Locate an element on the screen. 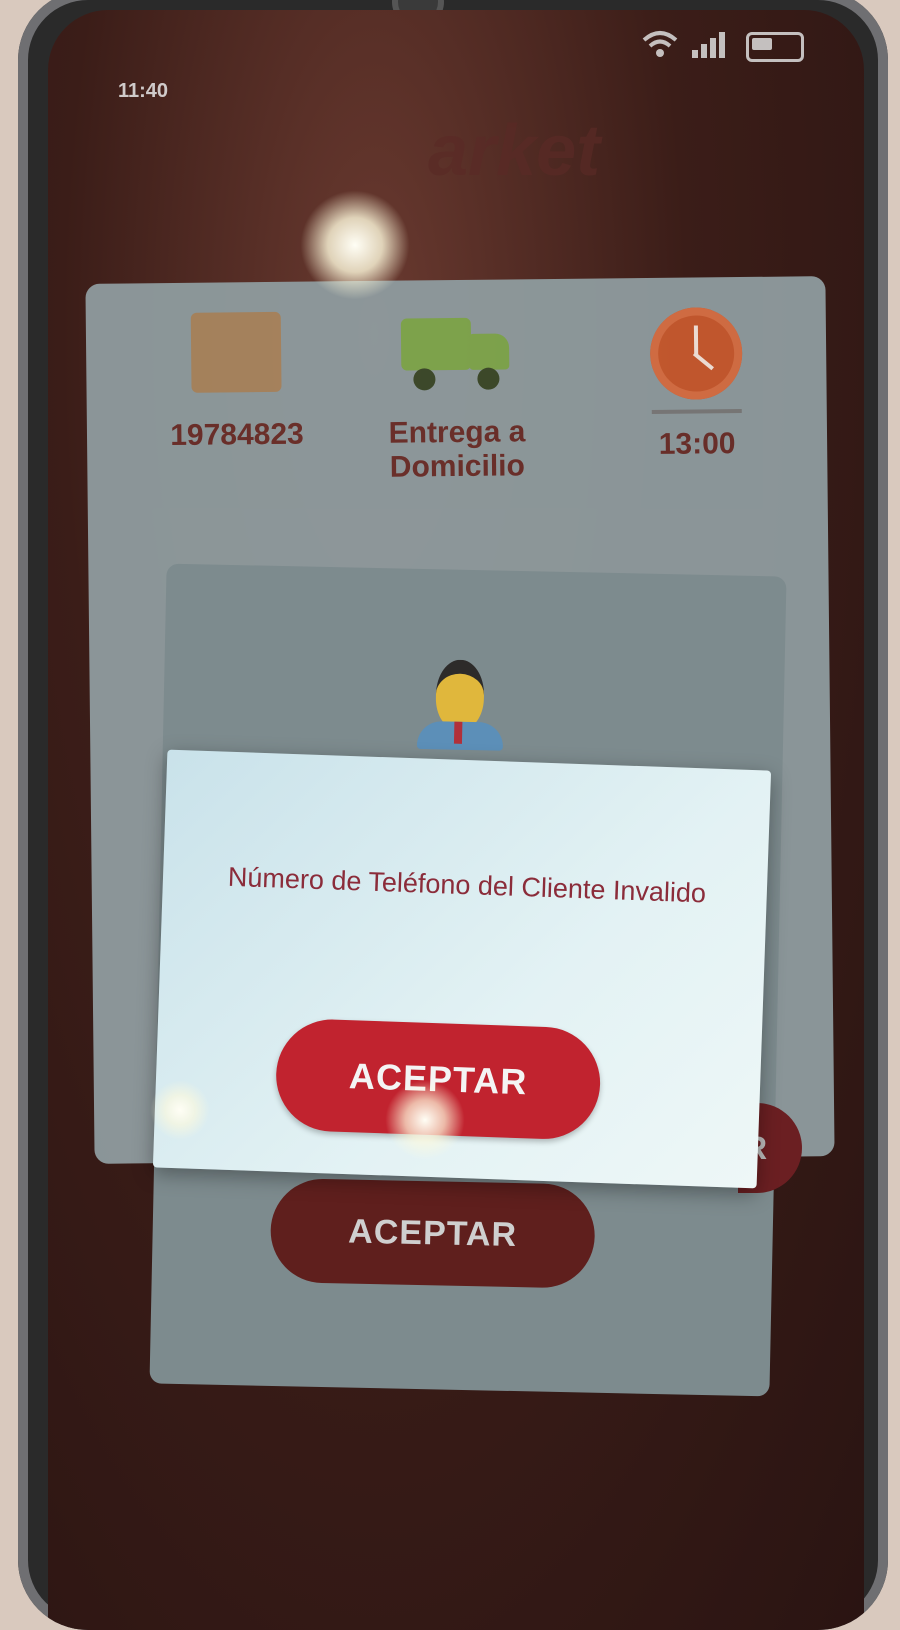 This screenshot has width=900, height=1630. clock-icon is located at coordinates (696, 353).